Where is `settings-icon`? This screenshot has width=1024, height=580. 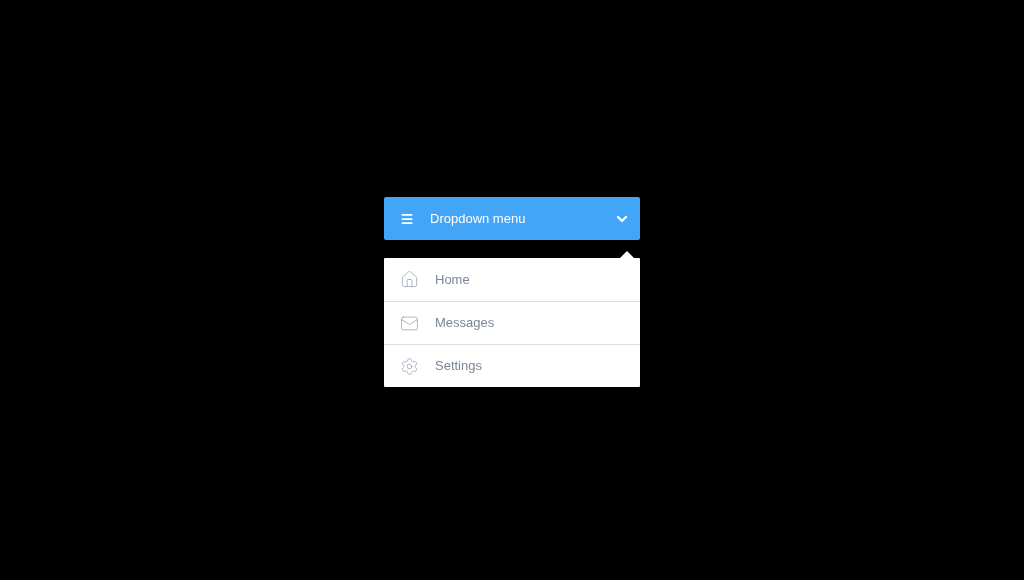
settings-icon is located at coordinates (409, 366).